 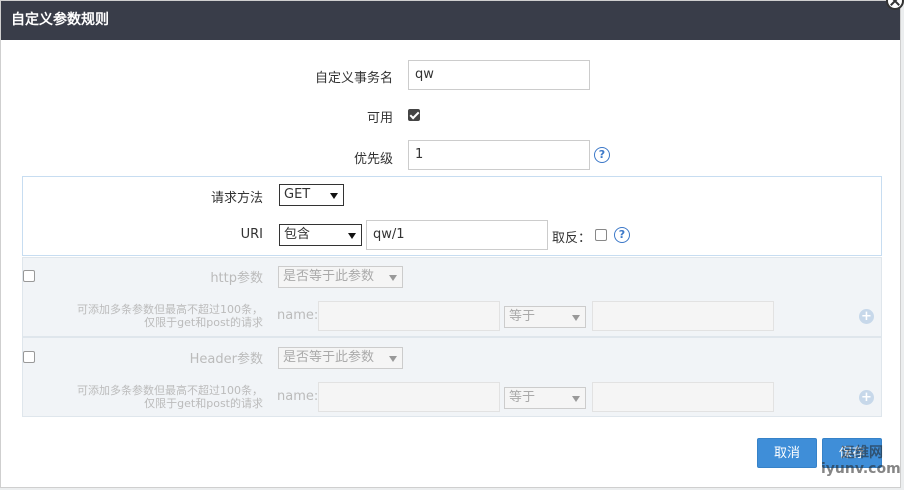 I want to click on http-params-checkbox, so click(x=29, y=276).